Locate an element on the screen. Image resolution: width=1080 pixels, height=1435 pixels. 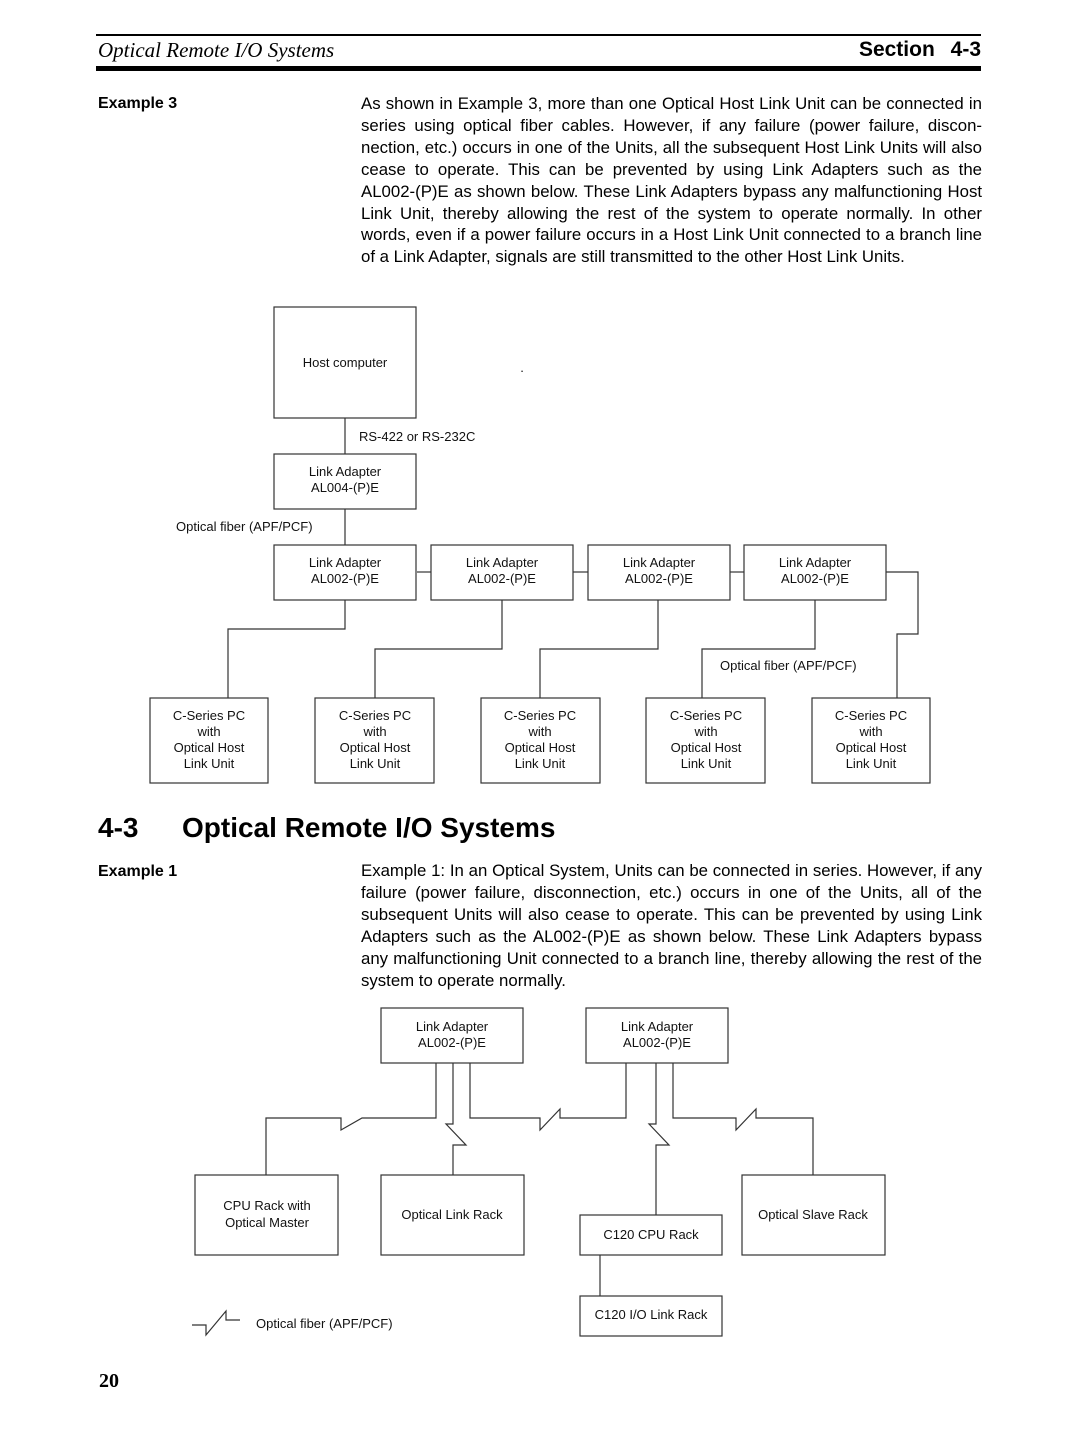
al004-line2: AL004-(P)E is located at coordinates (345, 487).